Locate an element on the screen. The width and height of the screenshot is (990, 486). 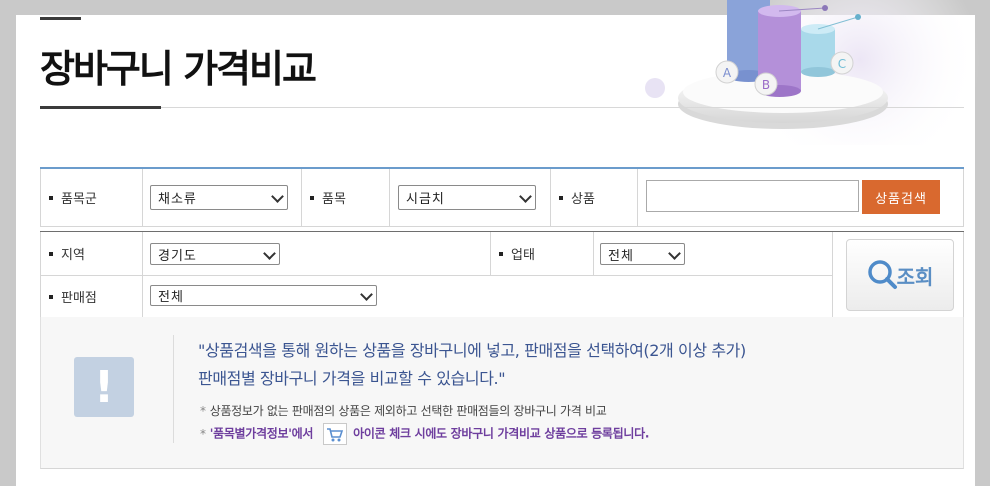
page-title: 장바구니 가격비교 is located at coordinates (178, 69).